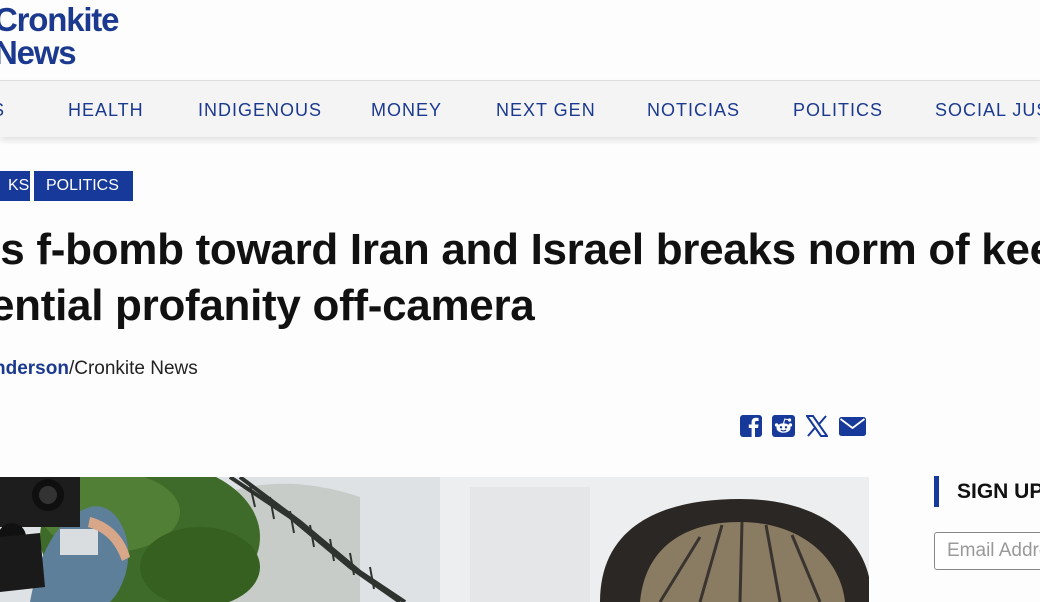 The image size is (1040, 602). I want to click on logo-line-2: News, so click(38, 52).